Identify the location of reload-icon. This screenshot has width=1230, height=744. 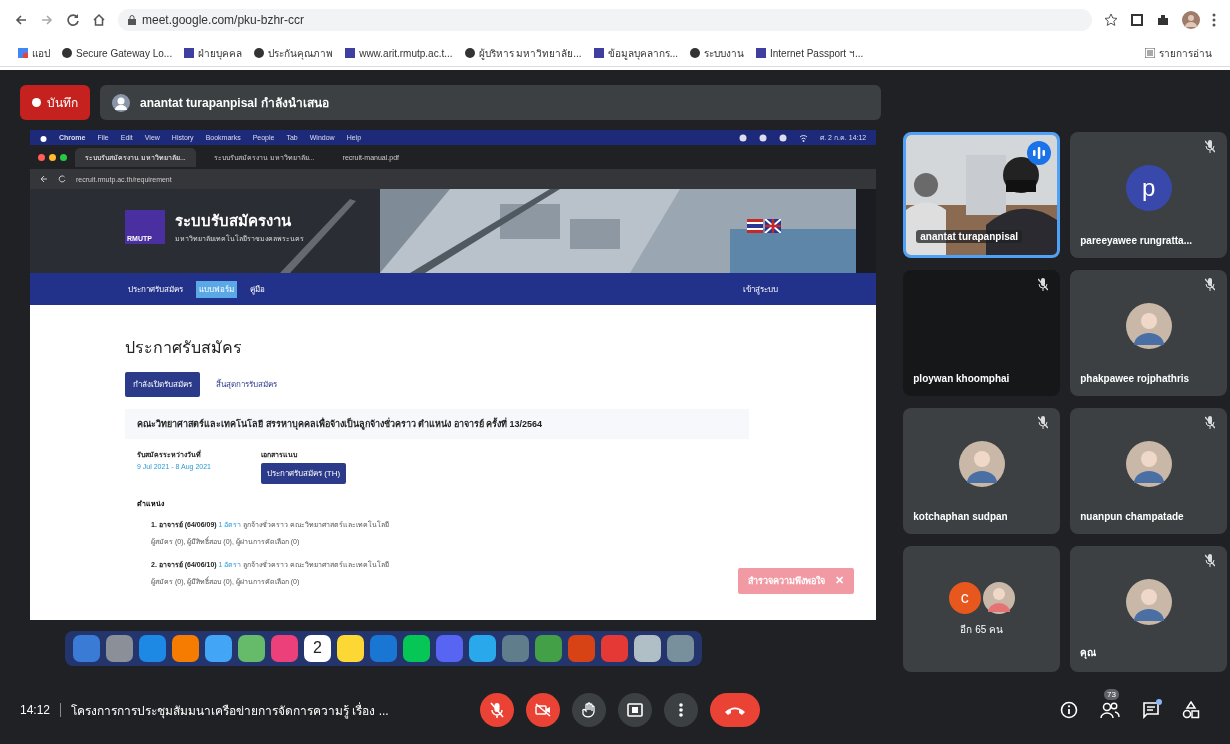
(73, 20).